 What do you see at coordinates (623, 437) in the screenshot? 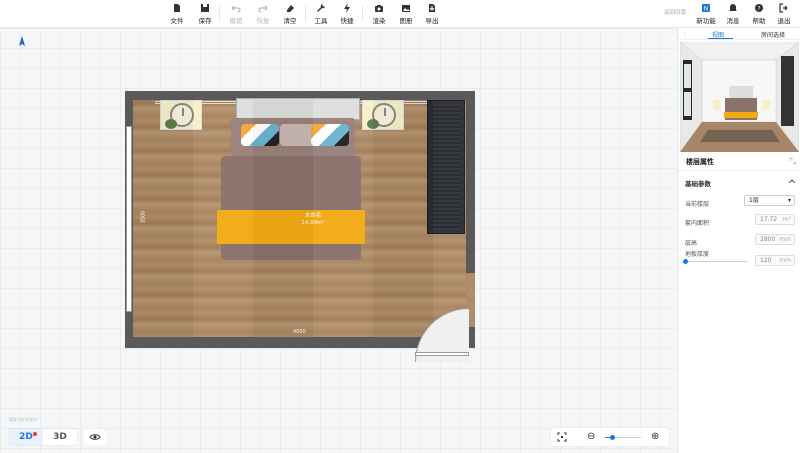
I see `zoom-slider` at bounding box center [623, 437].